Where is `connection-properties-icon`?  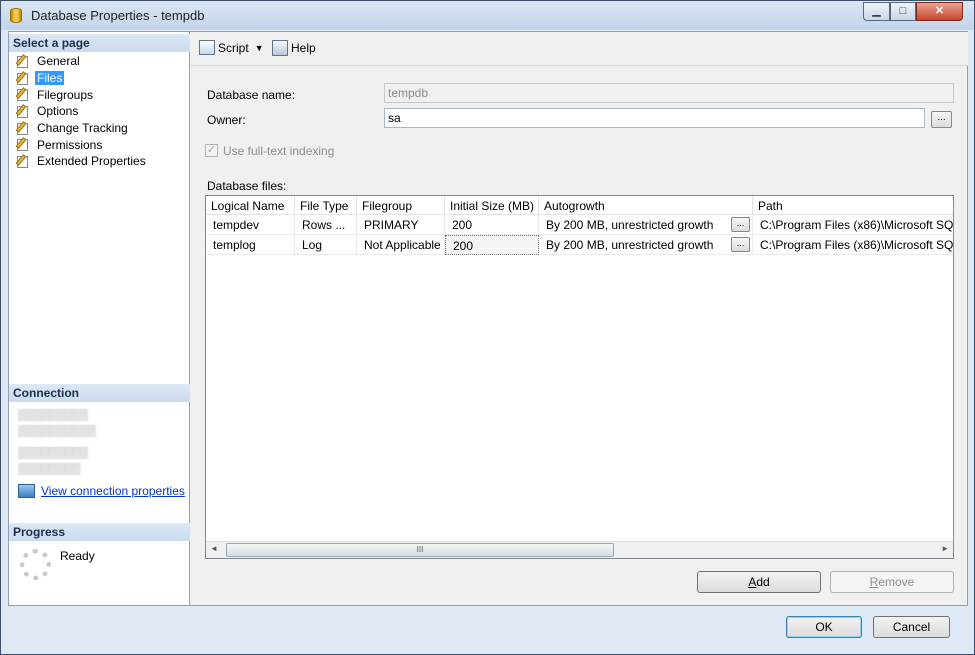
connection-properties-icon is located at coordinates (26, 491).